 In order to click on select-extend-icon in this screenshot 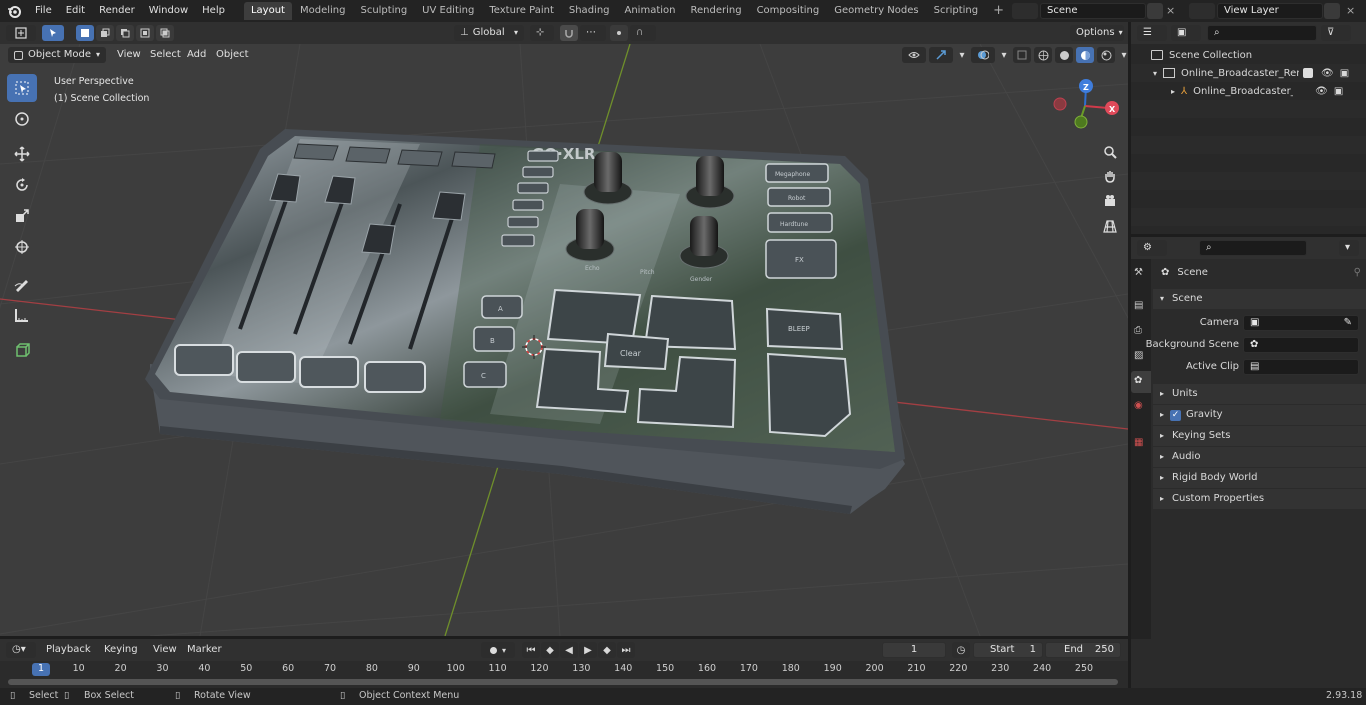, I will do `click(105, 33)`.